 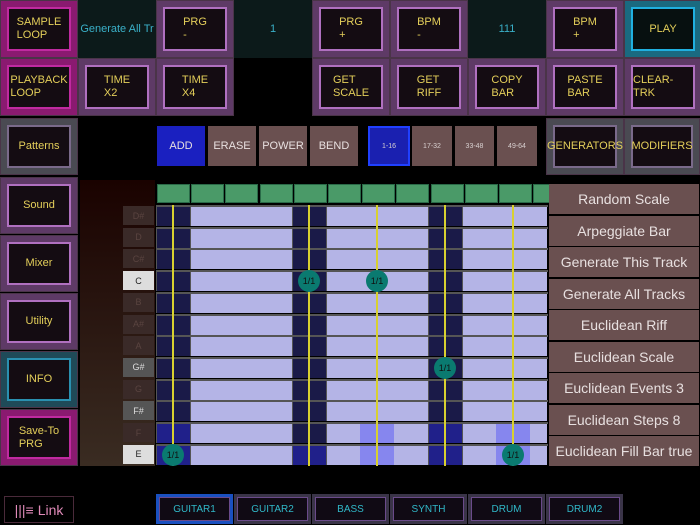 I want to click on page-17-32: 17-32, so click(x=432, y=146).